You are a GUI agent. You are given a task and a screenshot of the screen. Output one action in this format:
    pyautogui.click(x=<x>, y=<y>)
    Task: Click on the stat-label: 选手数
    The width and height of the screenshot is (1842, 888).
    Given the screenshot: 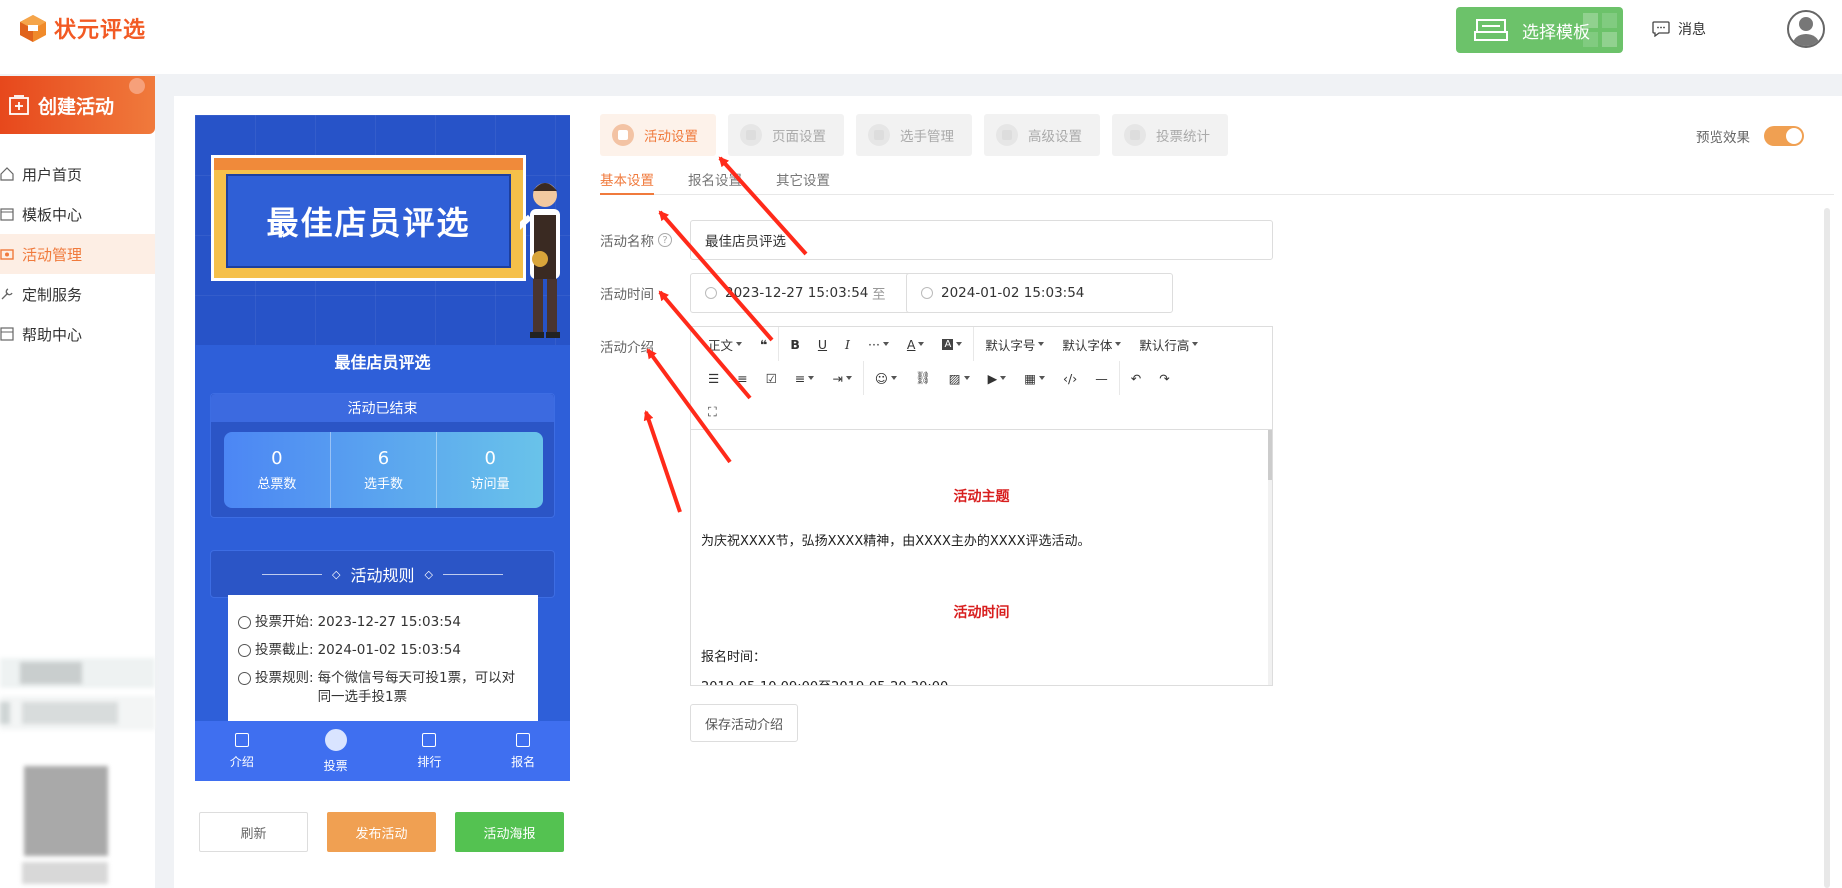 What is the action you would take?
    pyautogui.click(x=384, y=484)
    